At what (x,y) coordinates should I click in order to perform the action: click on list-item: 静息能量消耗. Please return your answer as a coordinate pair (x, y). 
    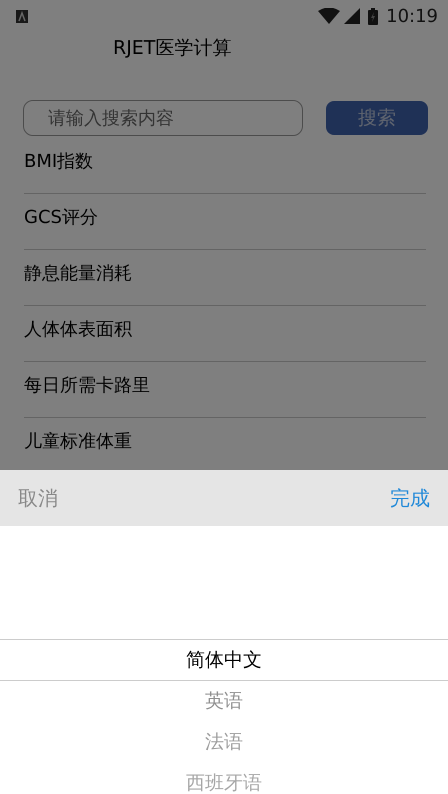
    Looking at the image, I should click on (78, 273).